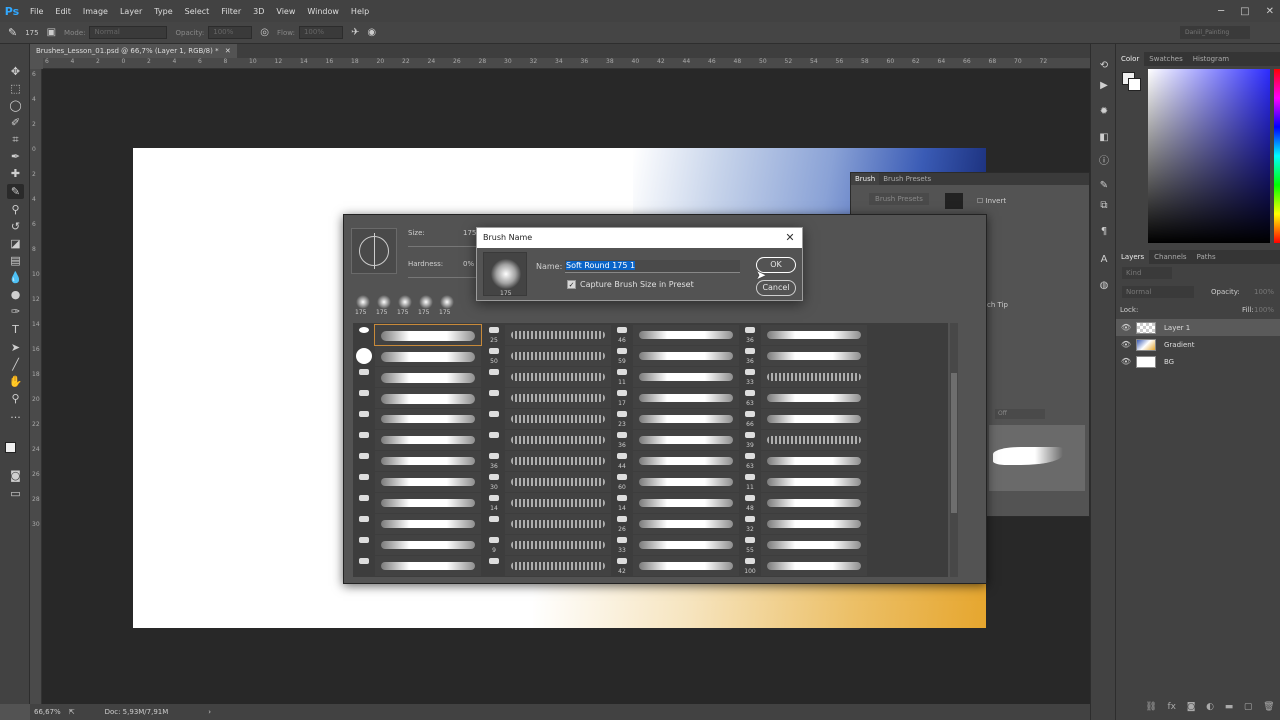 This screenshot has height=720, width=1280. Describe the element at coordinates (371, 32) in the screenshot. I see `pressure-size-icon: ◉` at that location.